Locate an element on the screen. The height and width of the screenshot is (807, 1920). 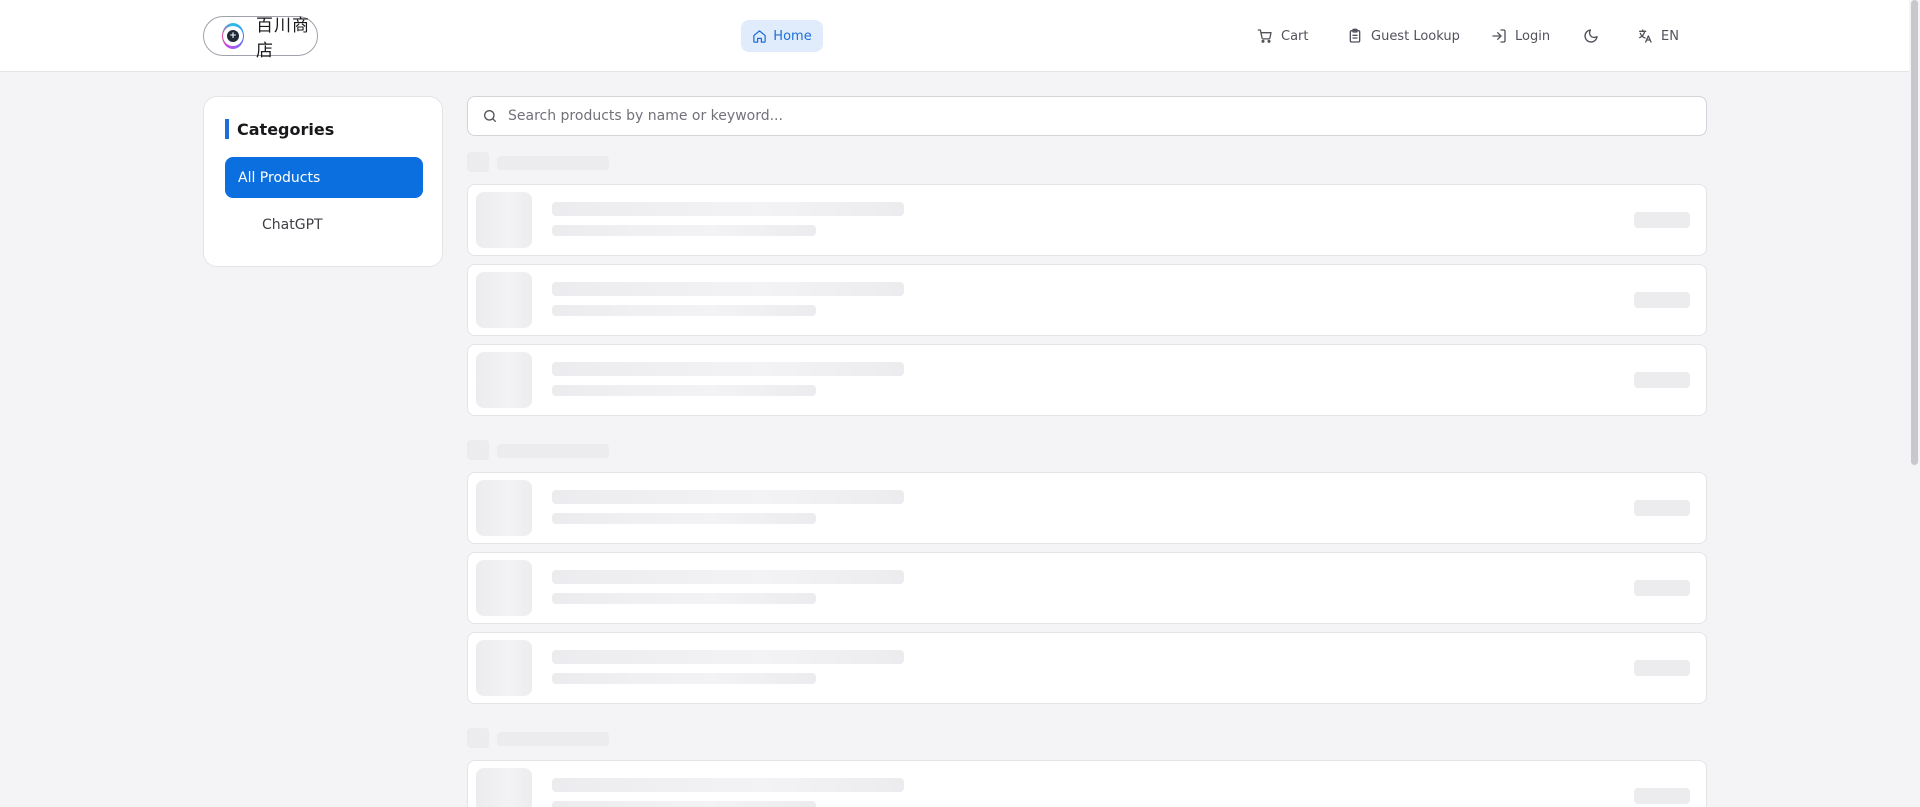
nav-guest-lookup-label: Guest Lookup is located at coordinates (1415, 36).